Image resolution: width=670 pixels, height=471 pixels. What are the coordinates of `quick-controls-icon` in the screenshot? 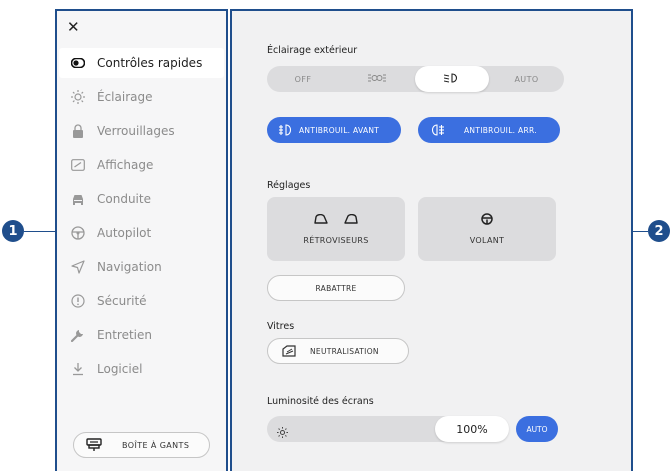 It's located at (78, 63).